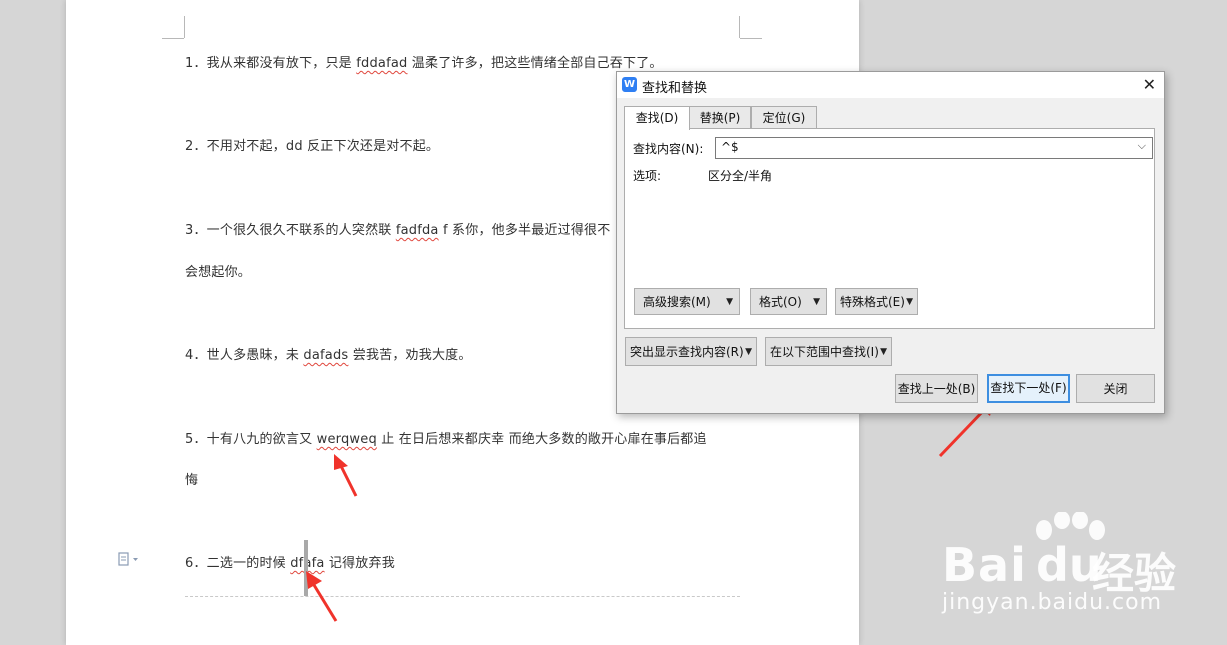  I want to click on line-text: 尝我苦，劝我大度。, so click(410, 355).